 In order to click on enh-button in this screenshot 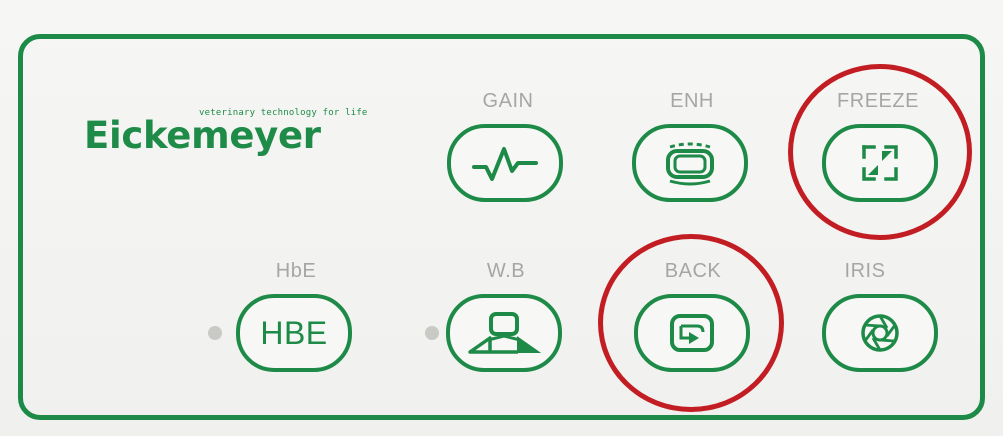, I will do `click(690, 163)`.